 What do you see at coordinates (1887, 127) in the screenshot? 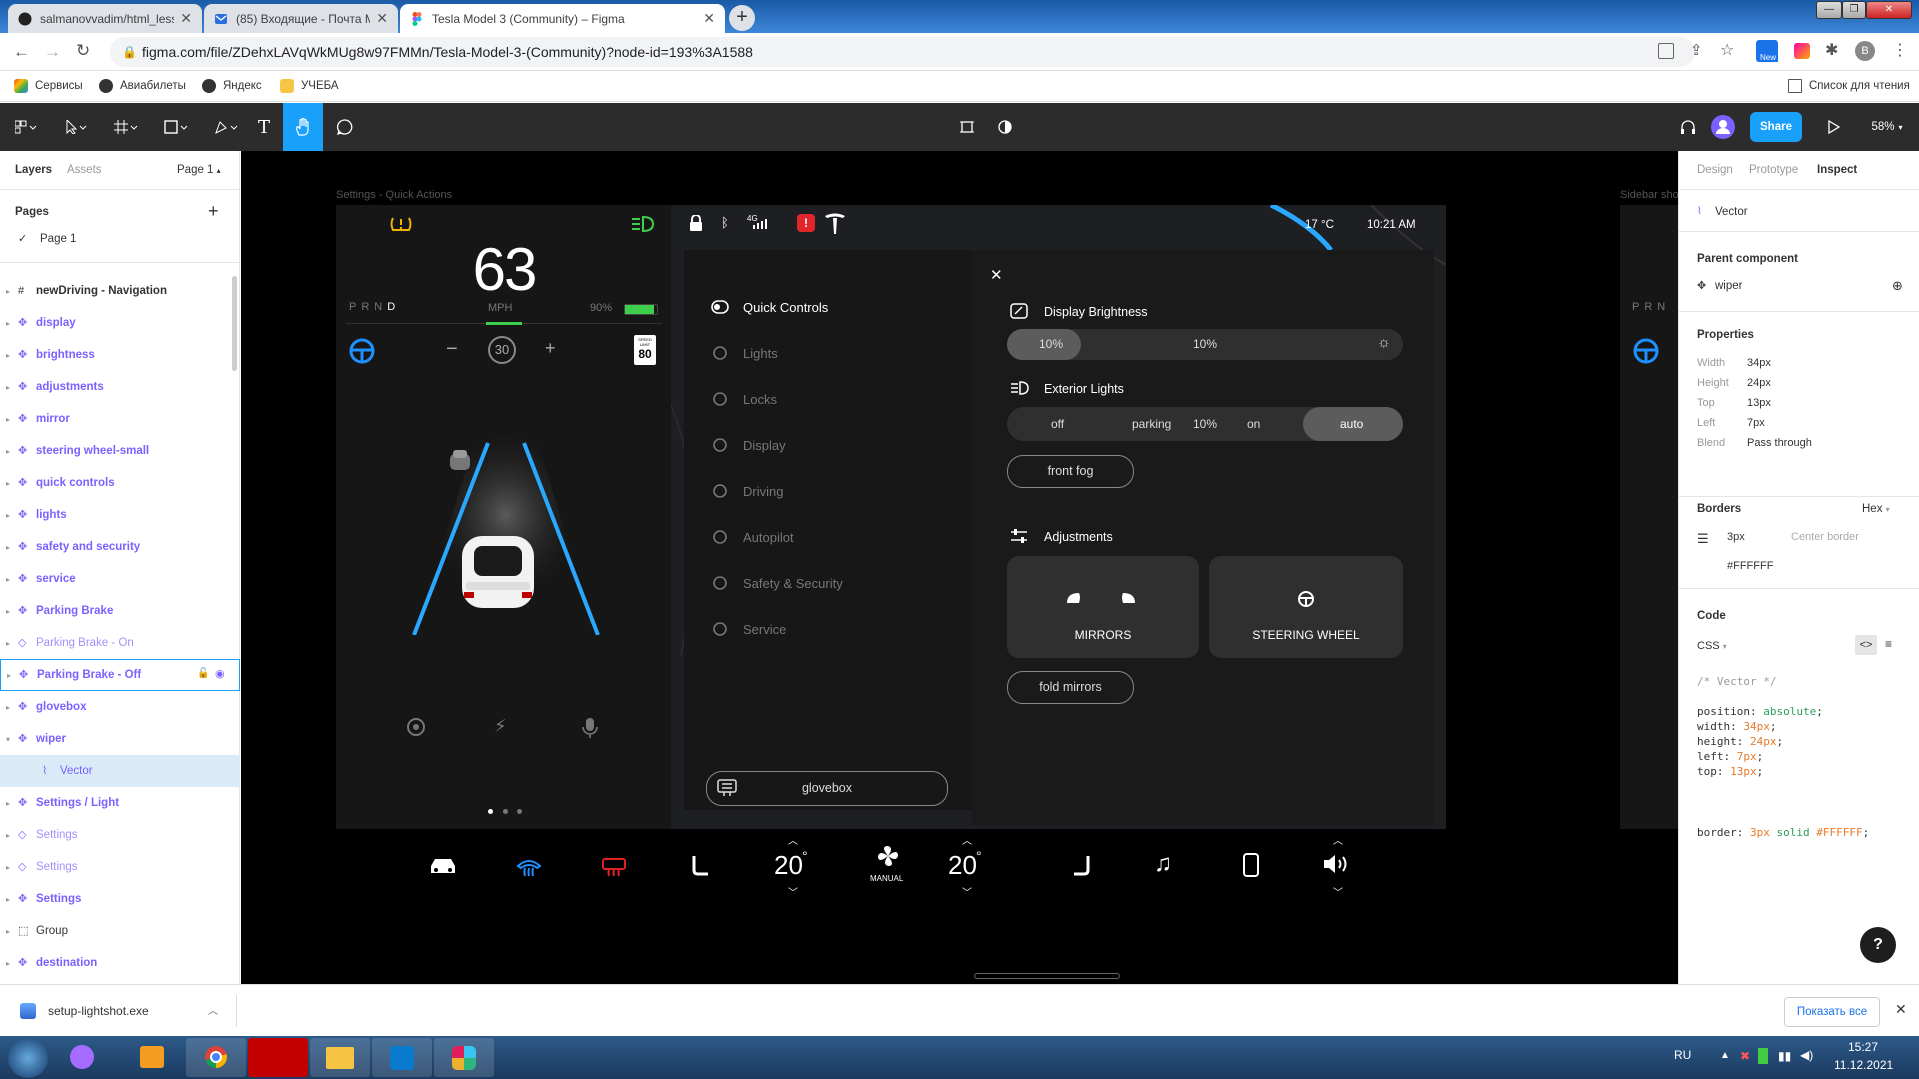
I see `zoom-control: 58% ▾` at bounding box center [1887, 127].